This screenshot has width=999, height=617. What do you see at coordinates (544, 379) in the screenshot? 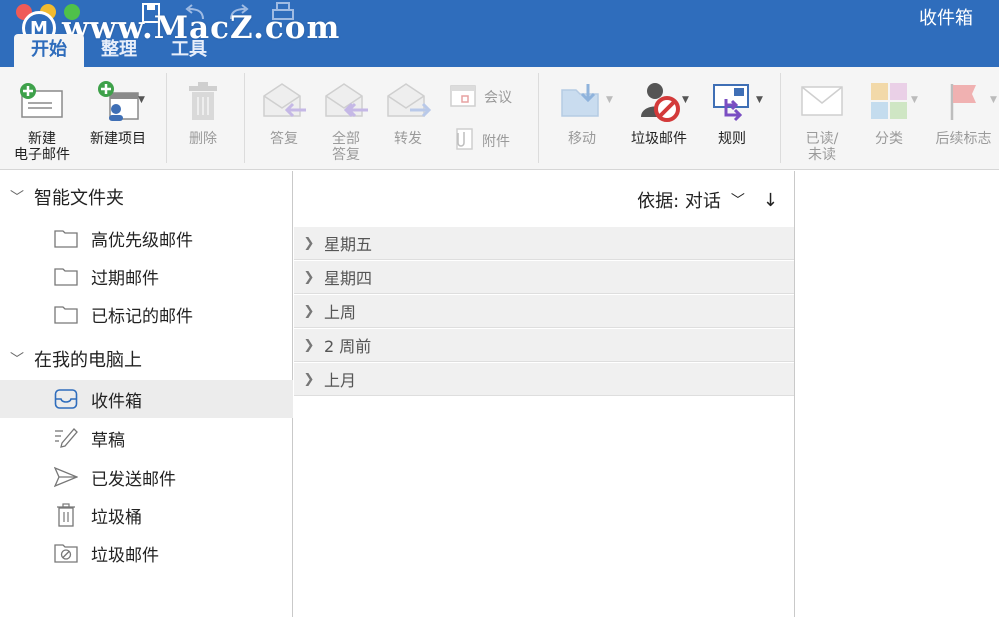
I see `group-header: ❯ 上月` at bounding box center [544, 379].